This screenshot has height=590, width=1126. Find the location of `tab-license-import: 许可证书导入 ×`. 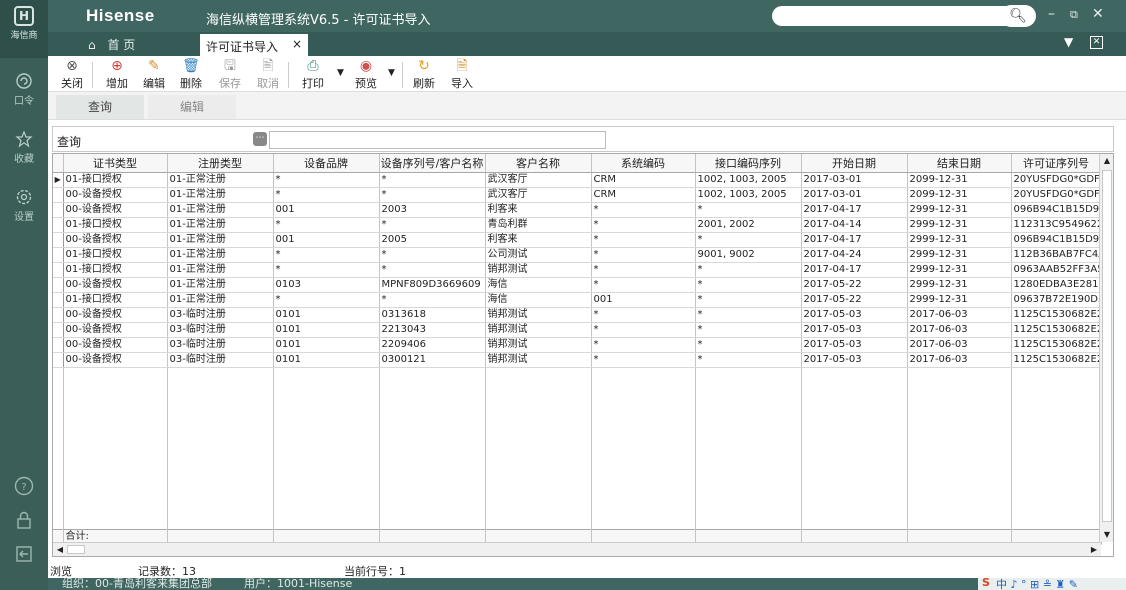

tab-license-import: 许可证书导入 × is located at coordinates (254, 45).